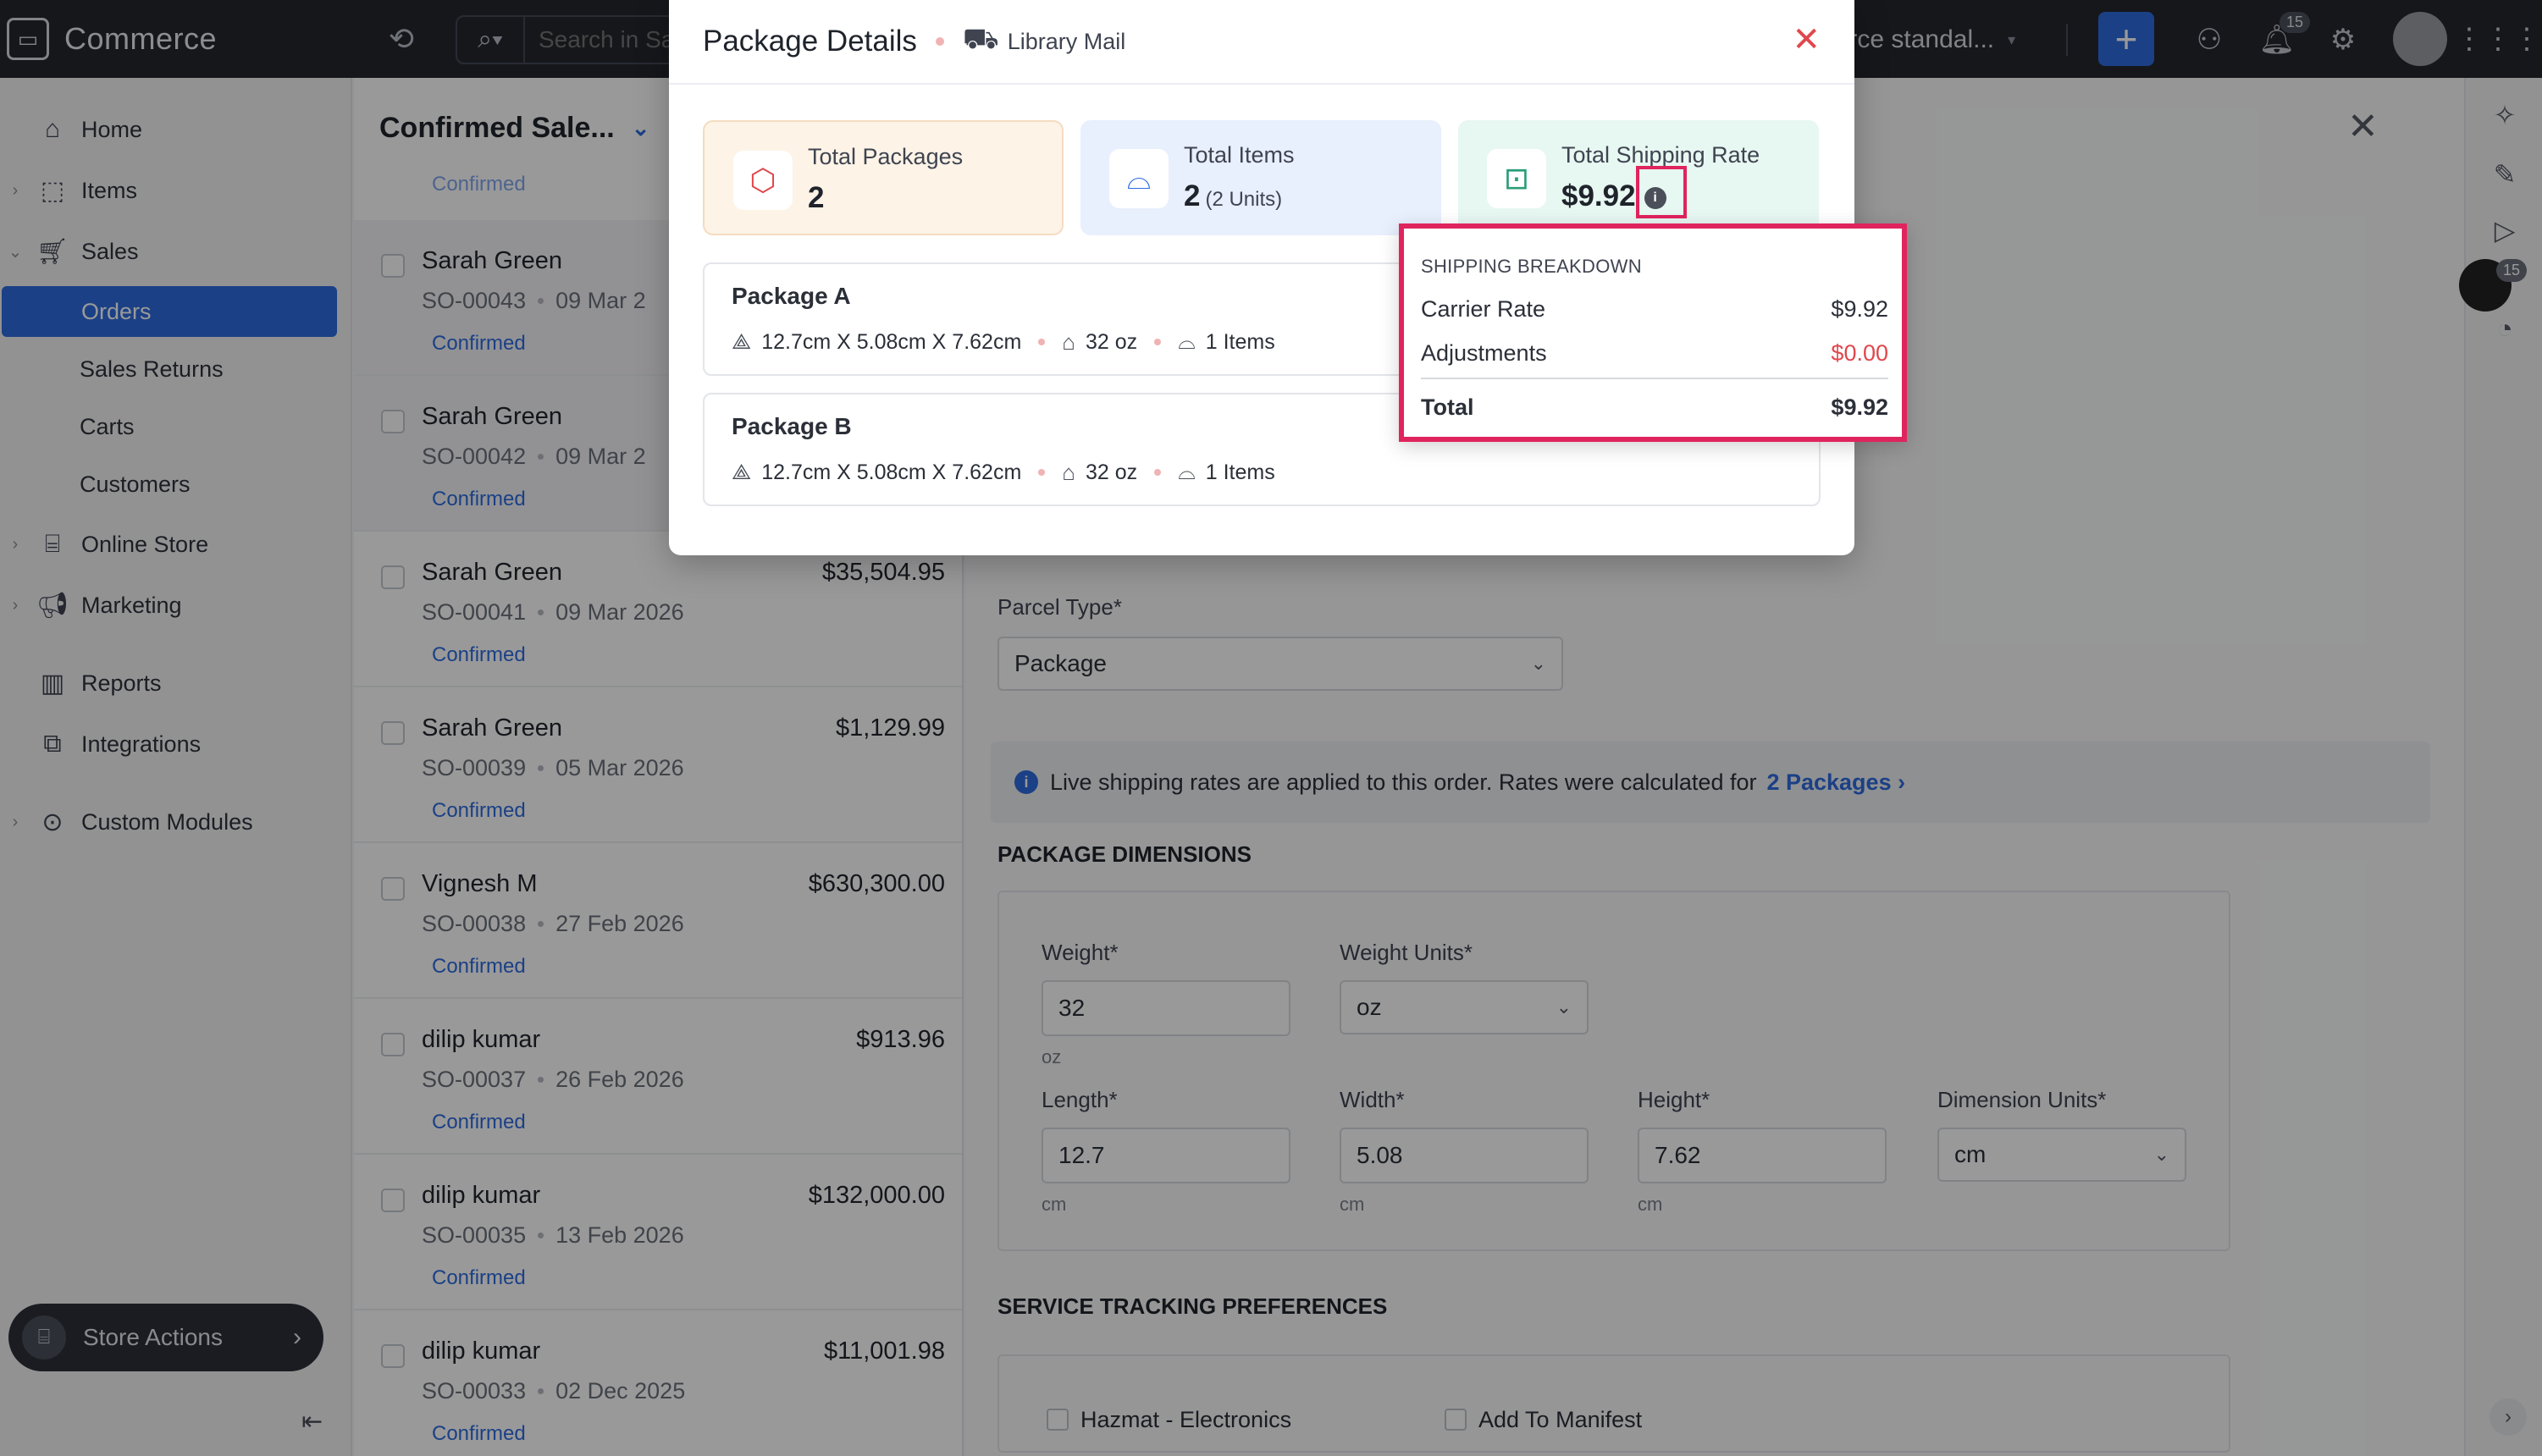 The height and width of the screenshot is (1456, 2542). I want to click on breakdown-divider, so click(1654, 378).